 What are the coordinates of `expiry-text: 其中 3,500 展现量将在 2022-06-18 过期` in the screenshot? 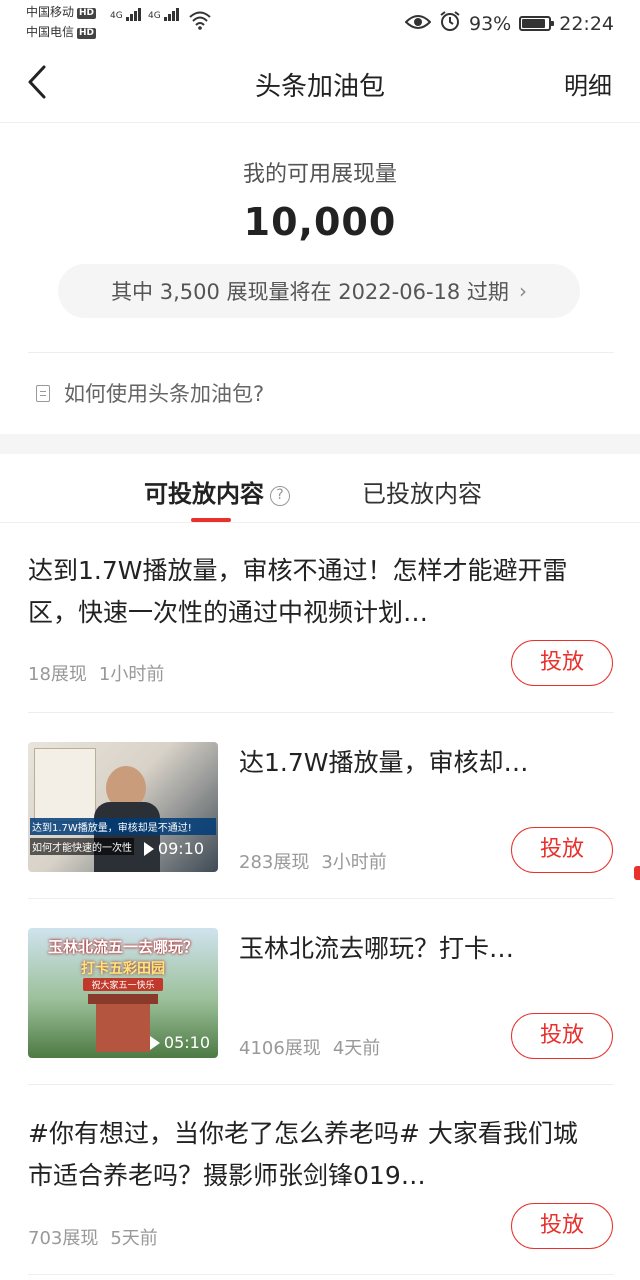 It's located at (310, 292).